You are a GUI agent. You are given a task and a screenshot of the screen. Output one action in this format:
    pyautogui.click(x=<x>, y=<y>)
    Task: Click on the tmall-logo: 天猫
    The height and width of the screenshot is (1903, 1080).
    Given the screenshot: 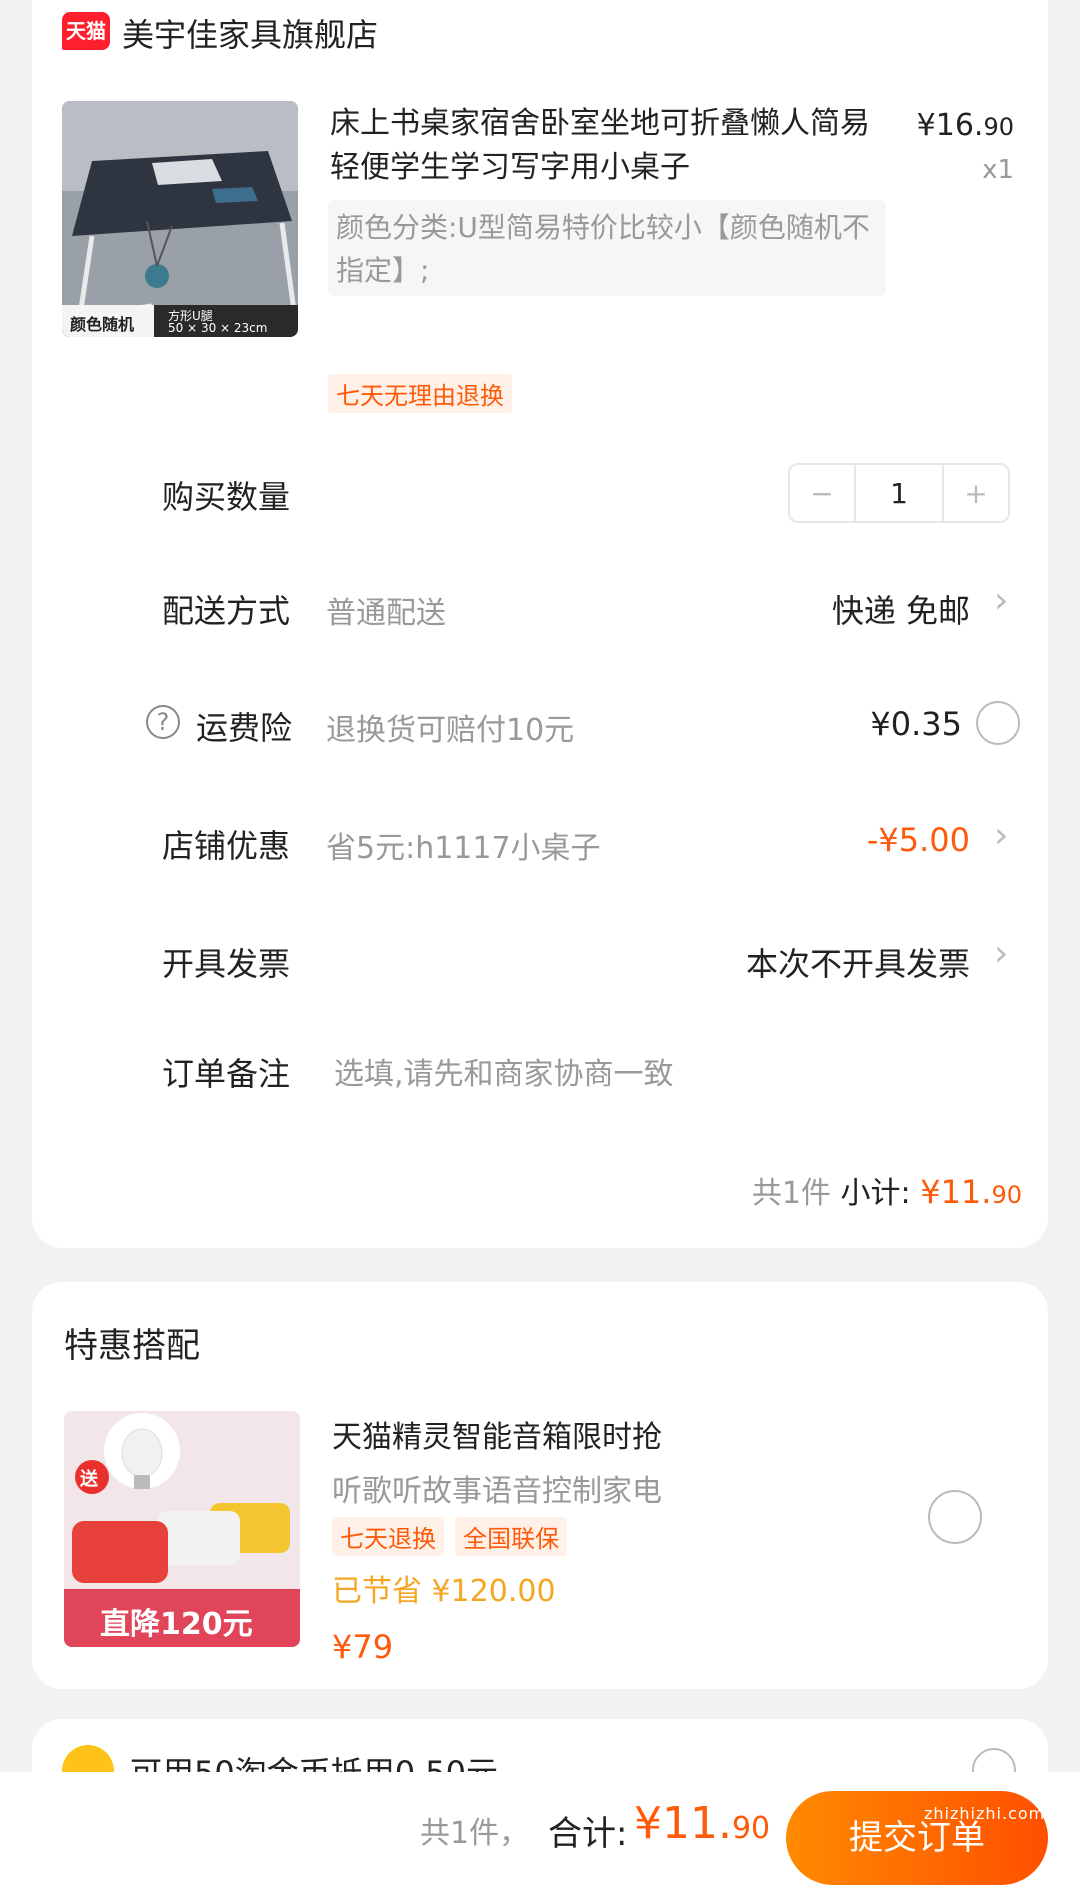 What is the action you would take?
    pyautogui.click(x=86, y=31)
    